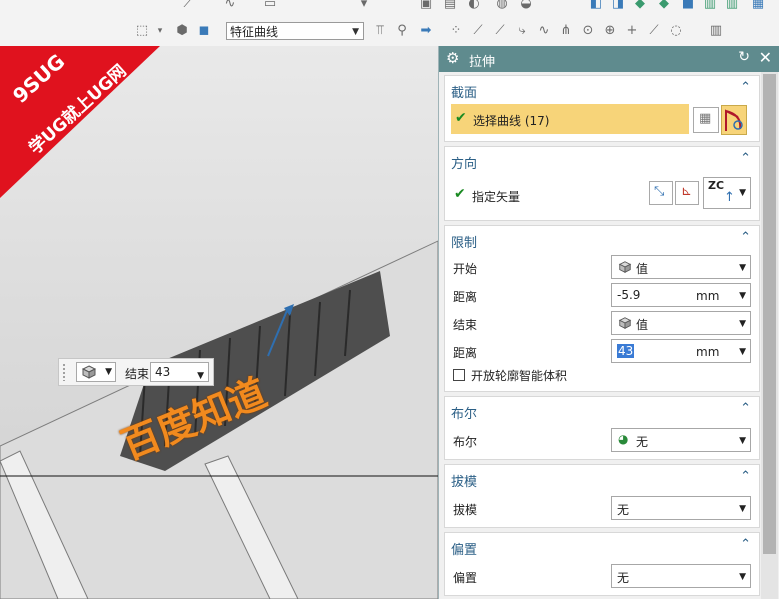  Describe the element at coordinates (688, 6) in the screenshot. I see `layer-tool-icon: ■` at that location.